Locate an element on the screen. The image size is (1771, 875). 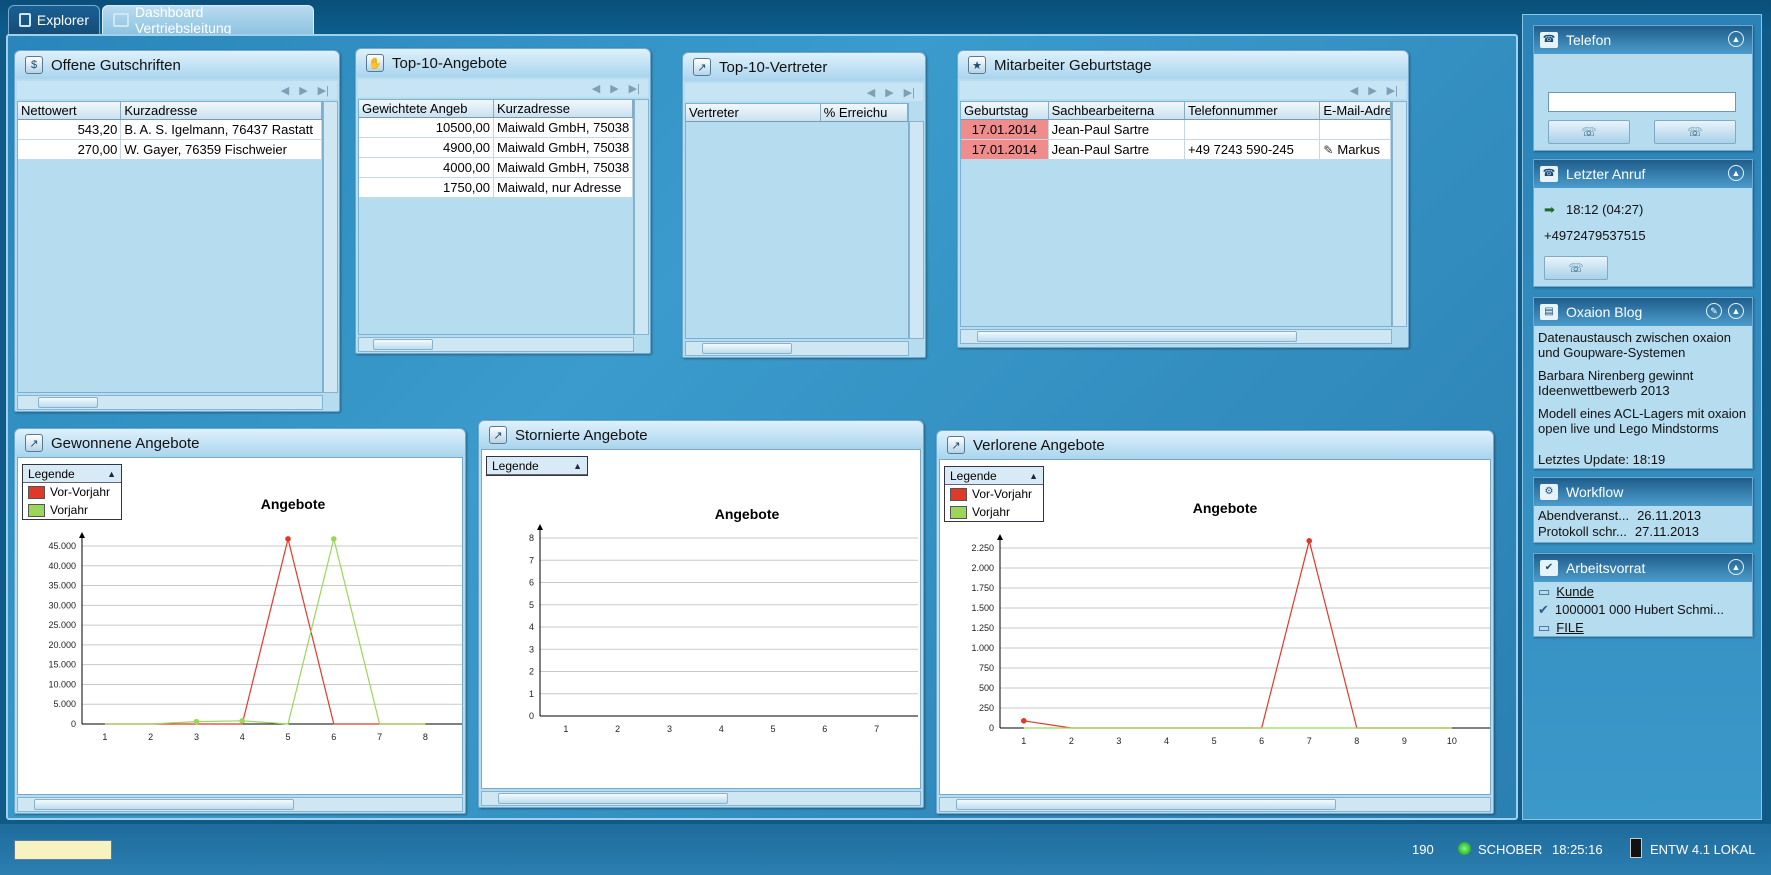
dashboard-icon is located at coordinates (121, 20).